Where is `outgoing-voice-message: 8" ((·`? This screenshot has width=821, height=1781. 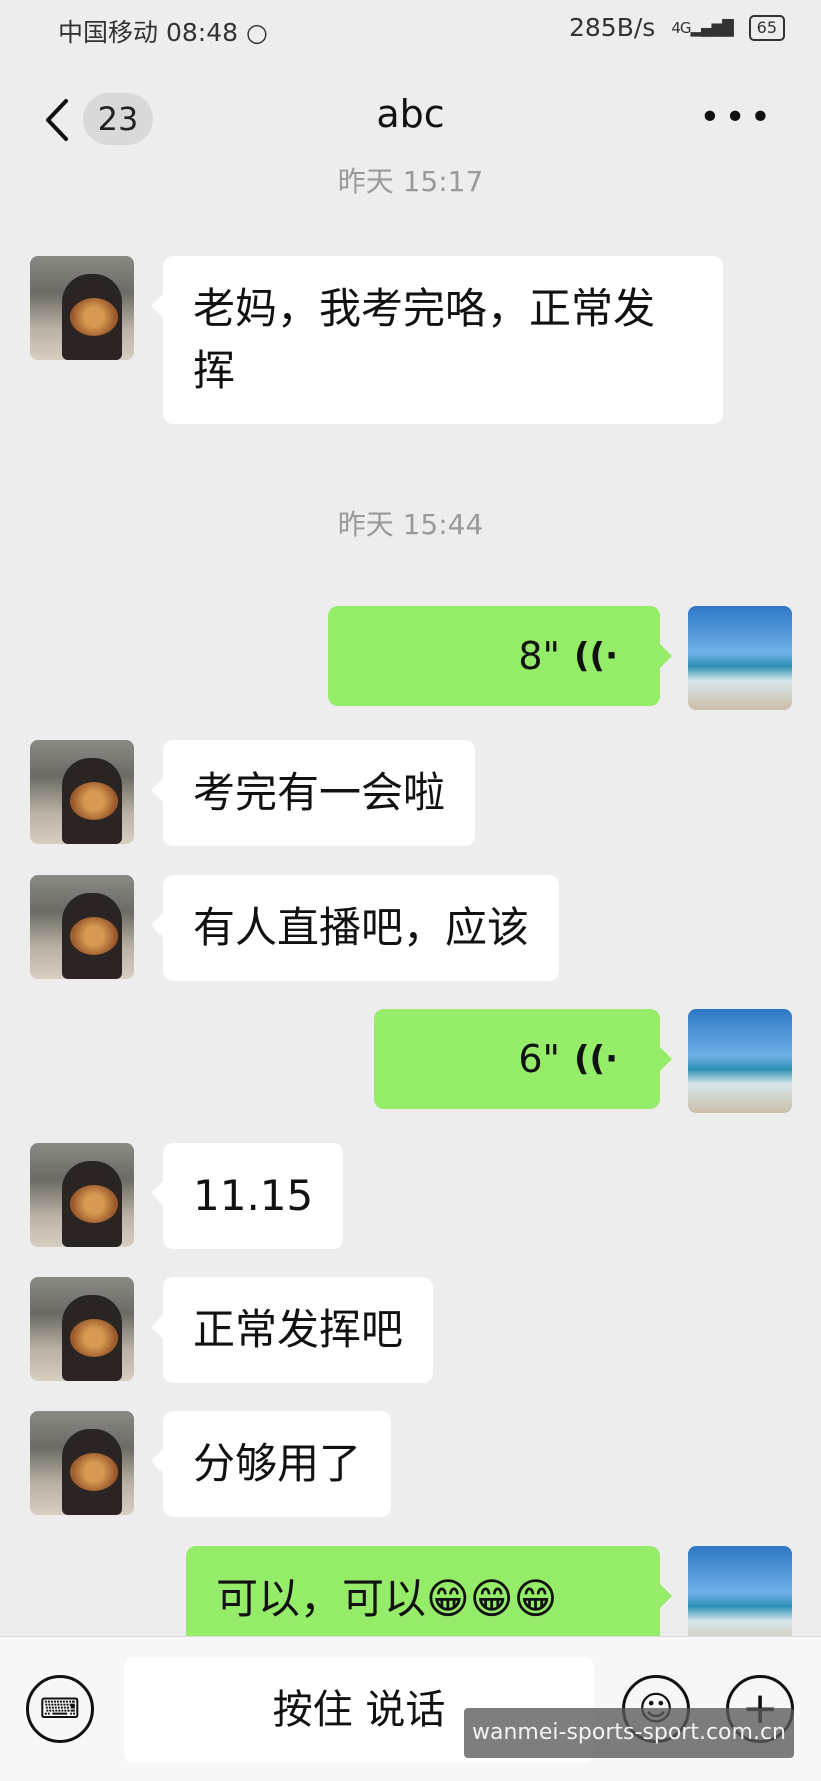
outgoing-voice-message: 8" ((· is located at coordinates (500, 656).